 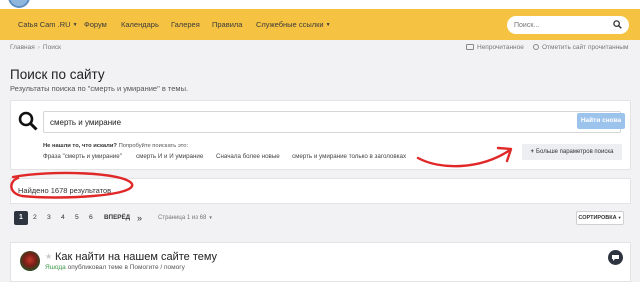 What do you see at coordinates (320, 4) in the screenshot?
I see `top-strip` at bounding box center [320, 4].